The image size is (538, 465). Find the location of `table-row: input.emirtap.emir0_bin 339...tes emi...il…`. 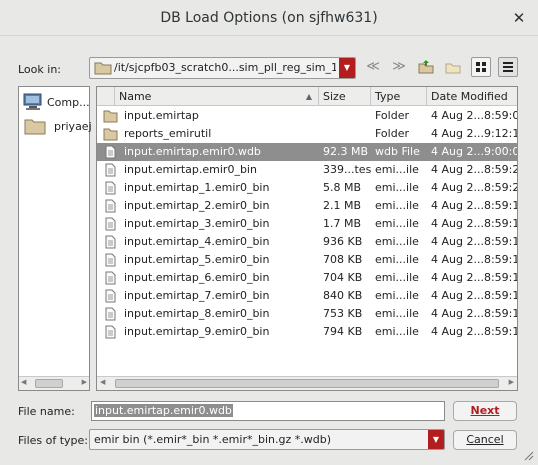

table-row: input.emirtap.emir0_bin 339...tes emi...il… is located at coordinates (307, 170).